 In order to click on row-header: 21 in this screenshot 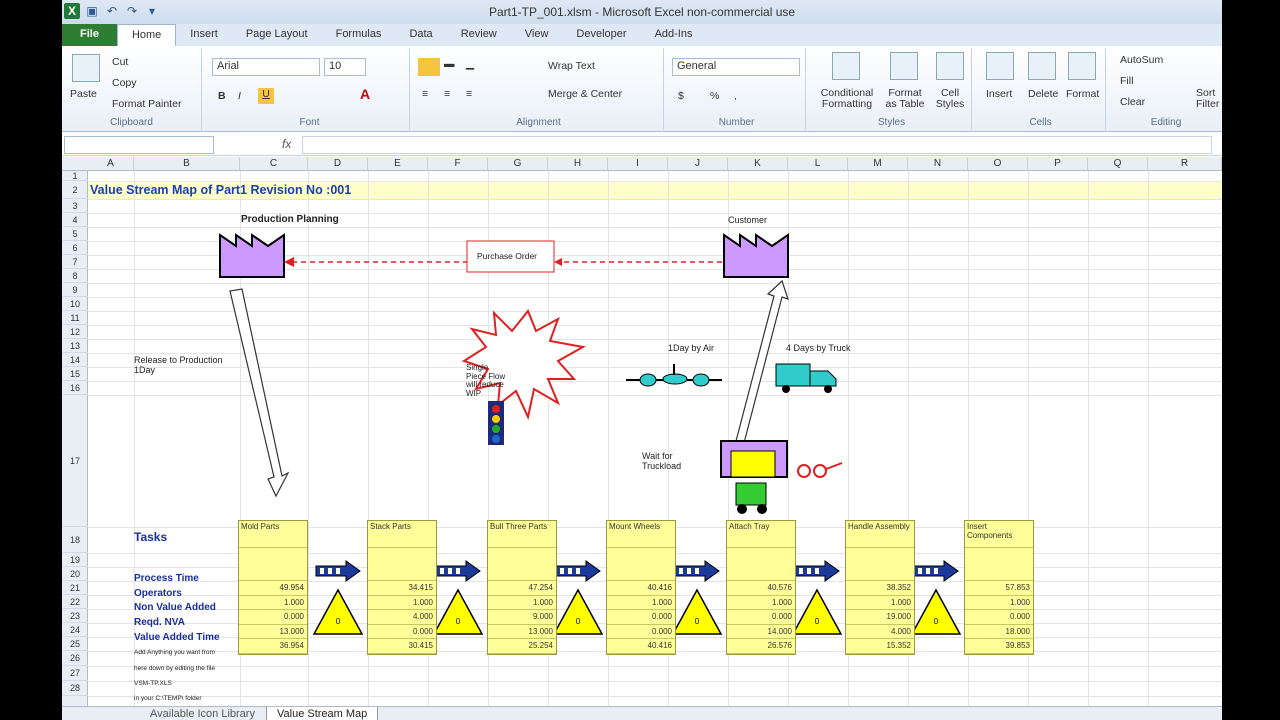, I will do `click(75, 588)`.